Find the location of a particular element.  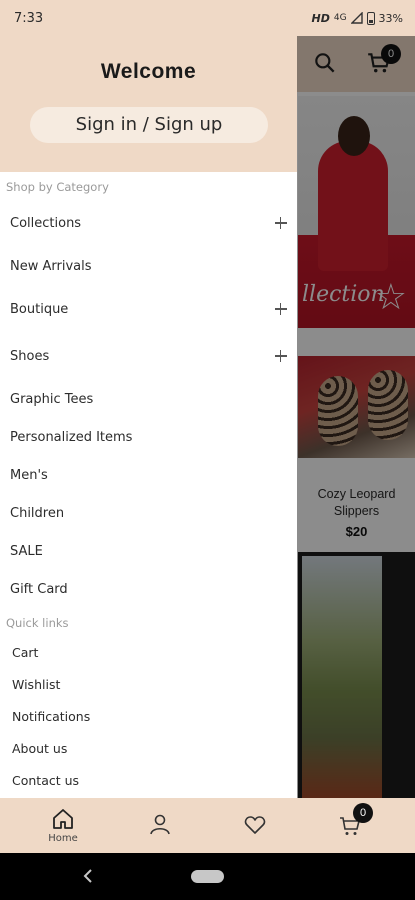

nav-cart: 0 is located at coordinates (350, 825).